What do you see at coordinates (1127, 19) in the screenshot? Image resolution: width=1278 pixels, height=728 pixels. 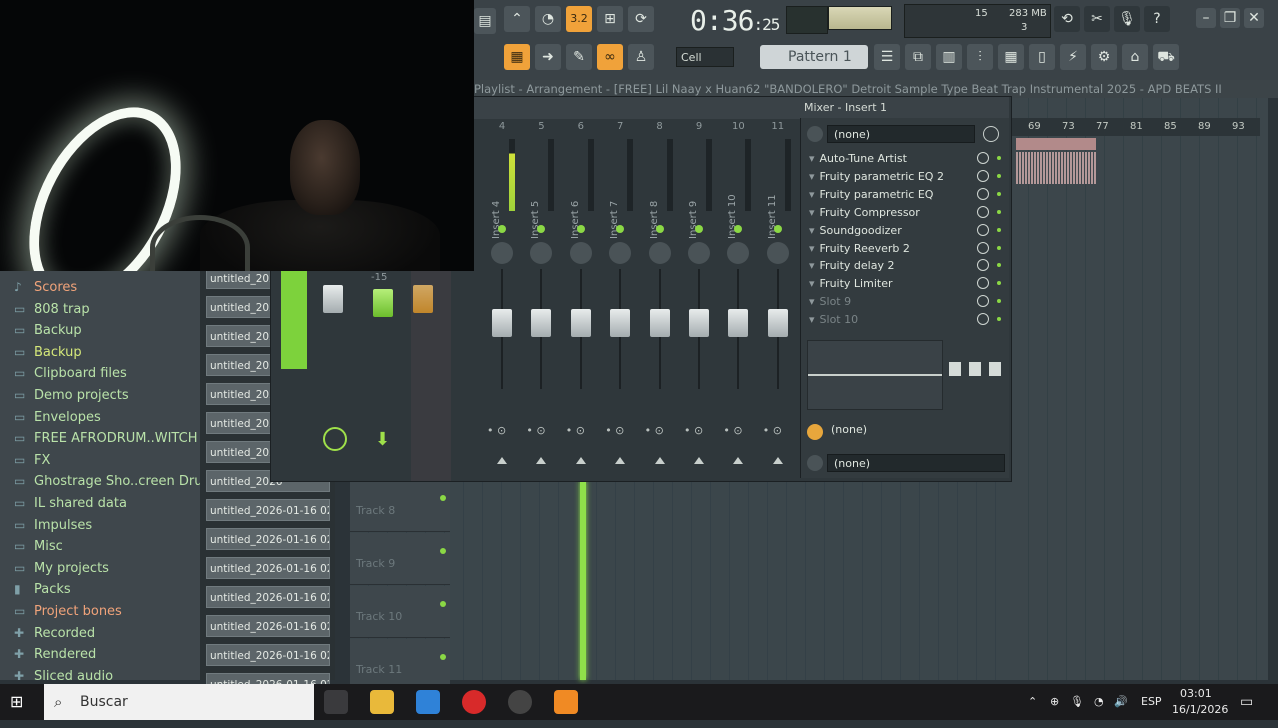 I see `mic-icon: 🎙` at bounding box center [1127, 19].